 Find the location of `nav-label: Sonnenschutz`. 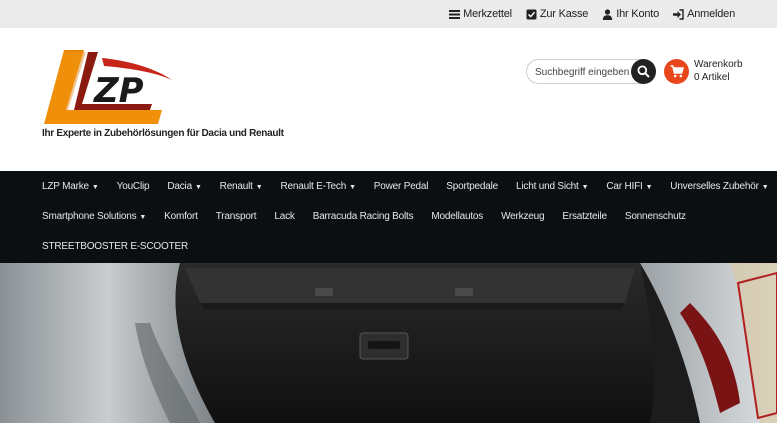

nav-label: Sonnenschutz is located at coordinates (655, 216).